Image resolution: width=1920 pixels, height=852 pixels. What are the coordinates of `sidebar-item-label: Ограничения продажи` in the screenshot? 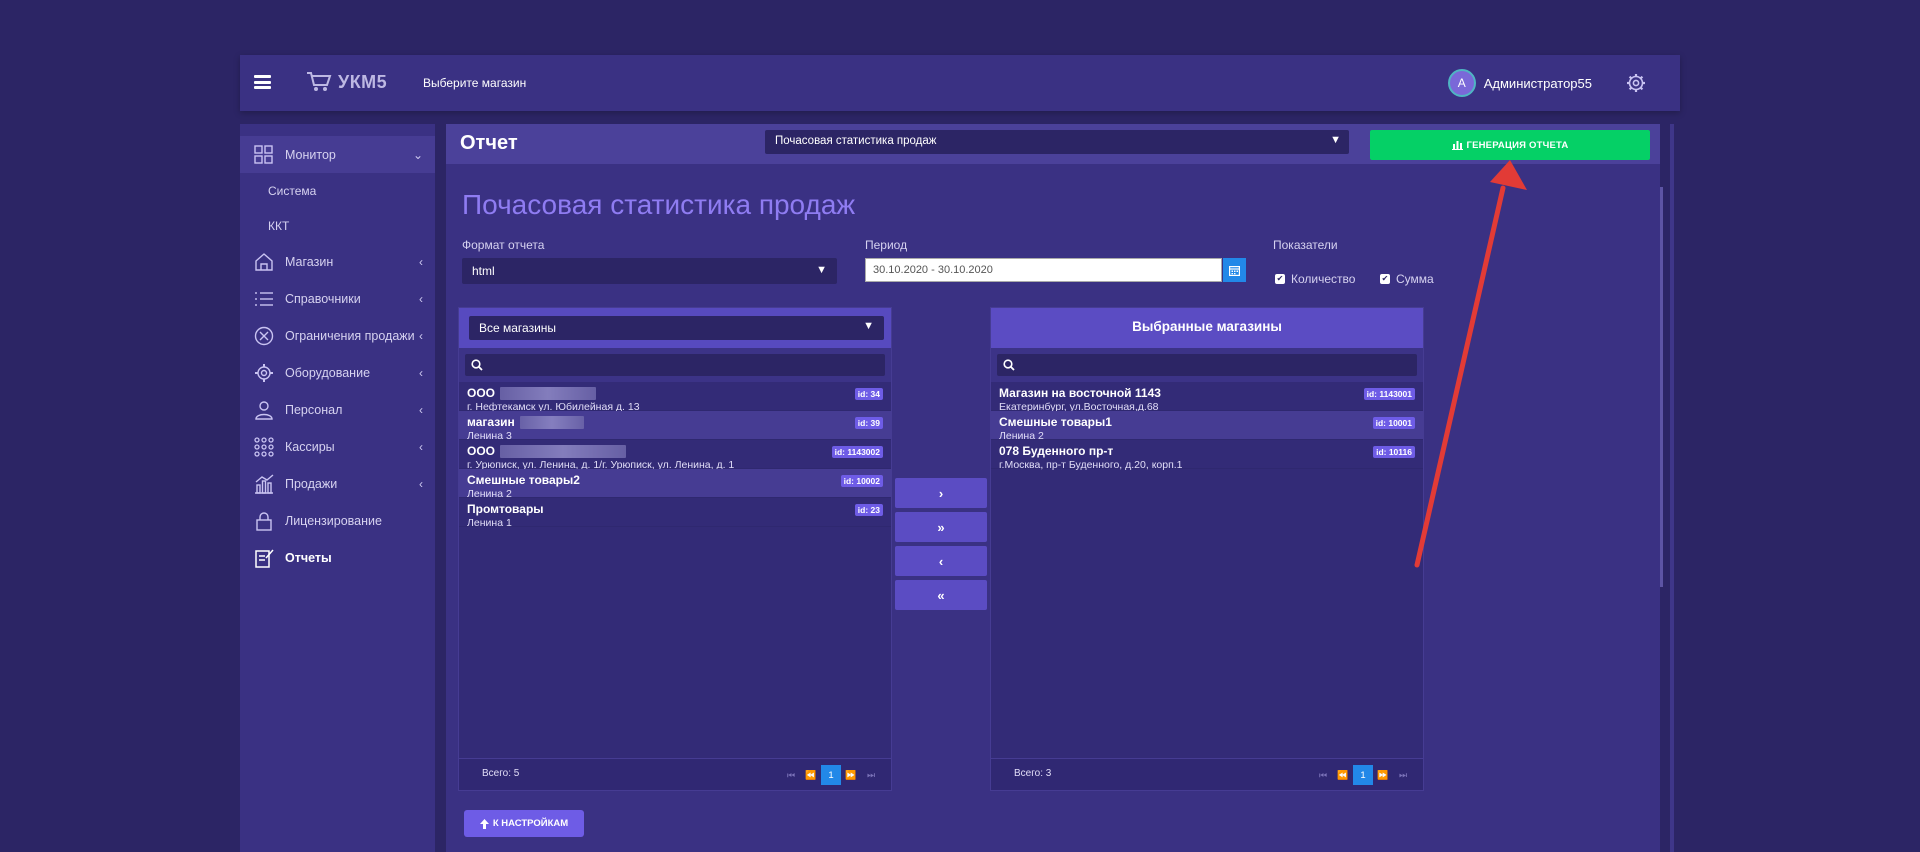 It's located at (350, 335).